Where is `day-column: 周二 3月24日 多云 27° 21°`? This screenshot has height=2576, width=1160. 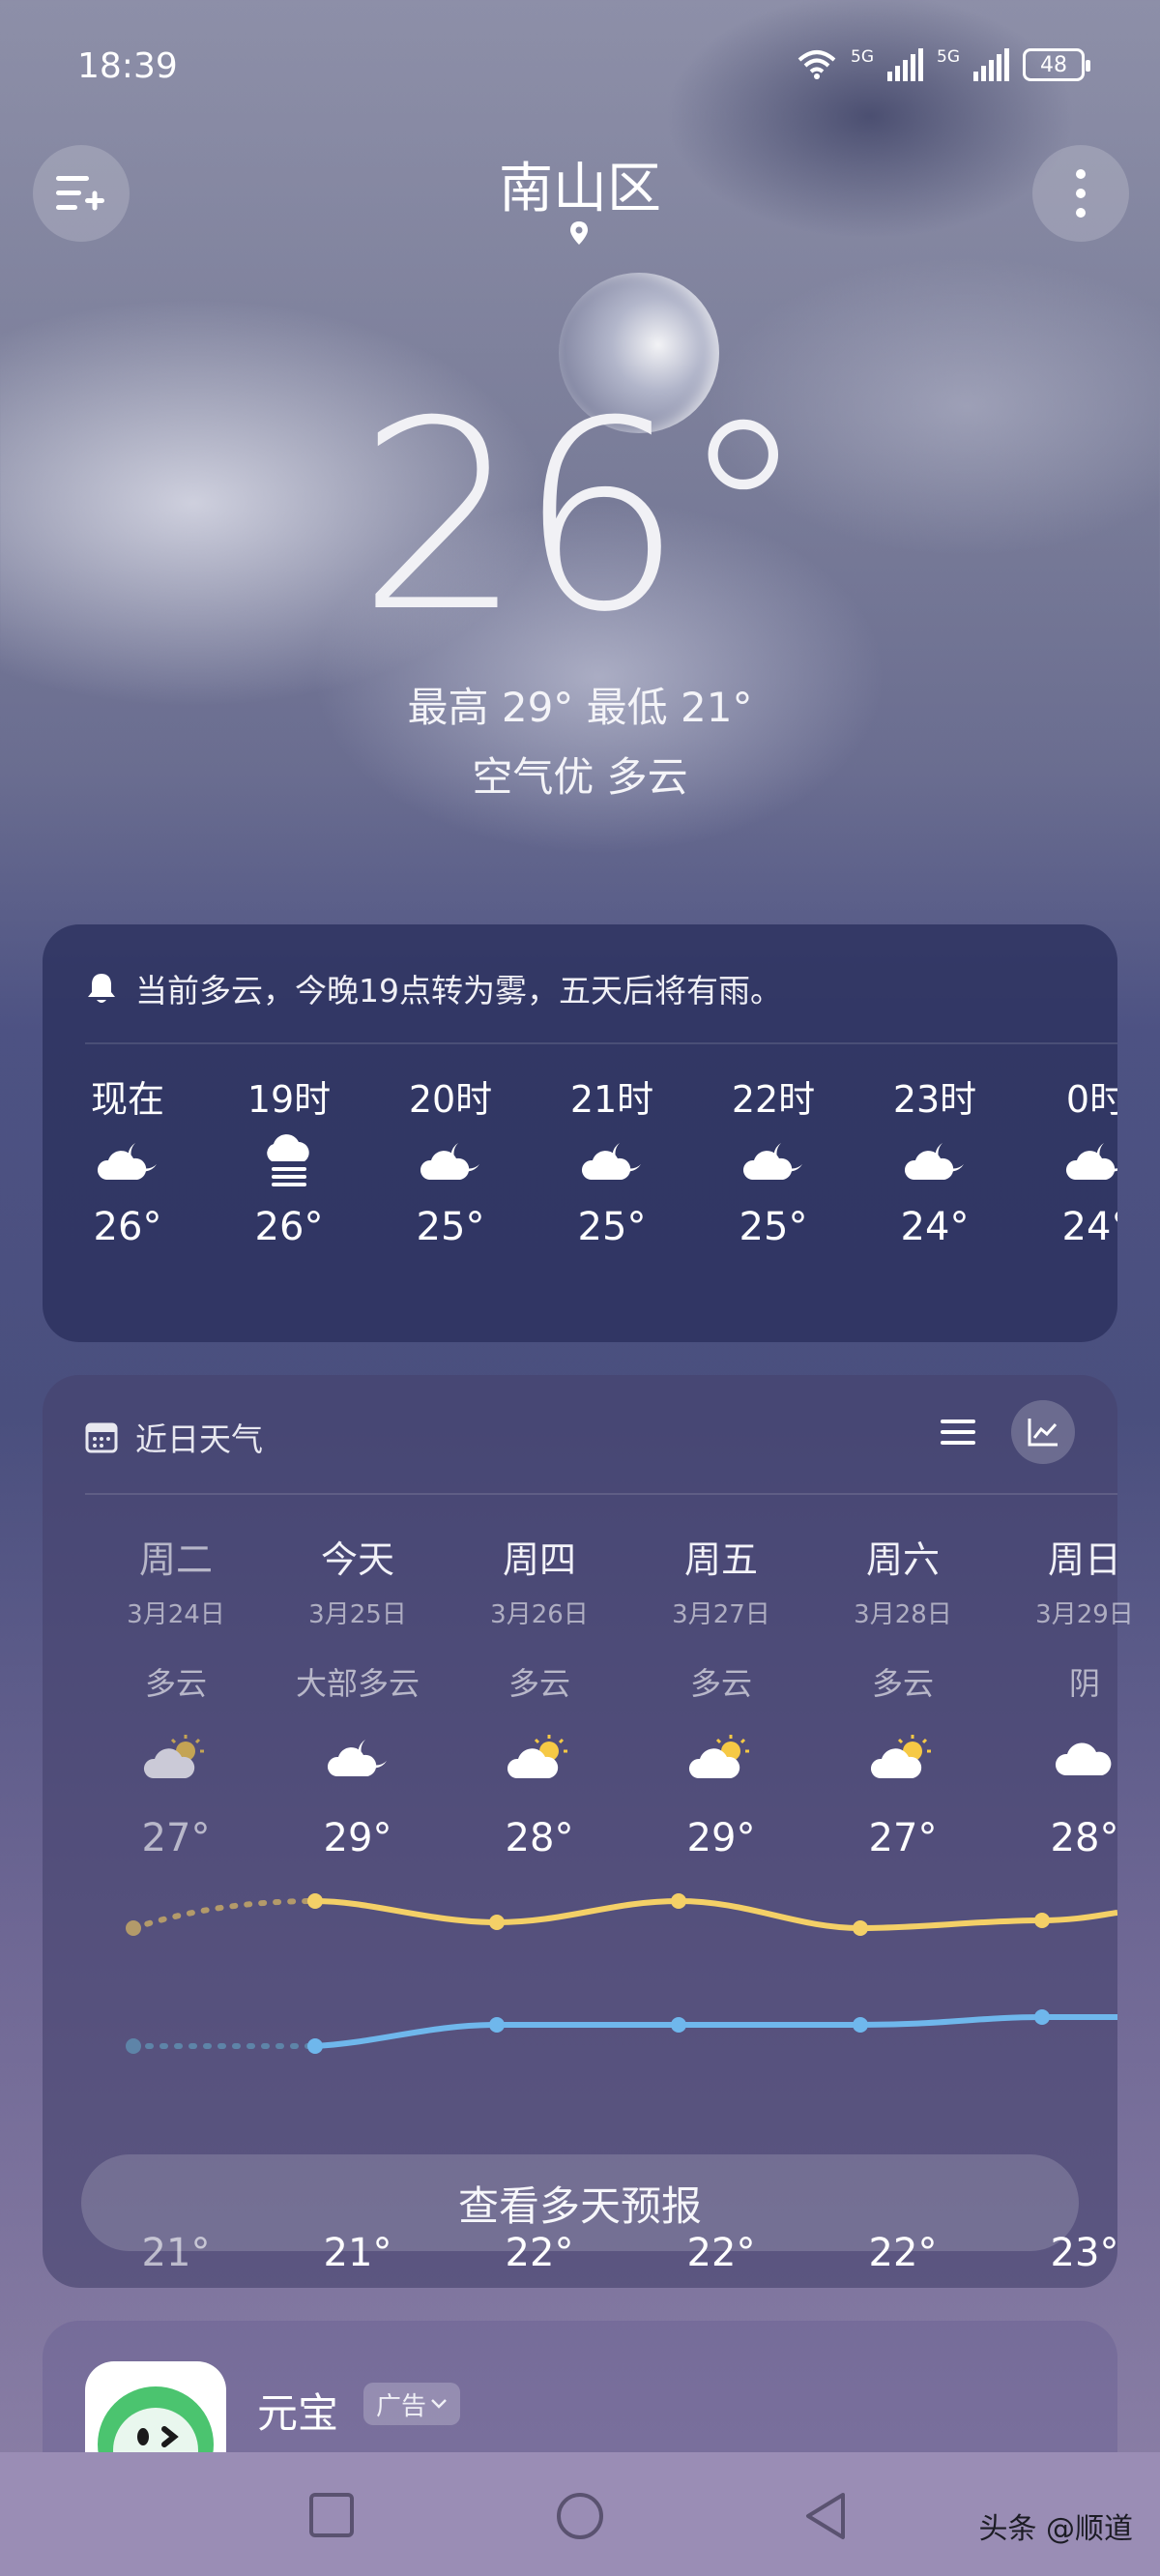 day-column: 周二 3月24日 多云 27° 21° is located at coordinates (176, 1902).